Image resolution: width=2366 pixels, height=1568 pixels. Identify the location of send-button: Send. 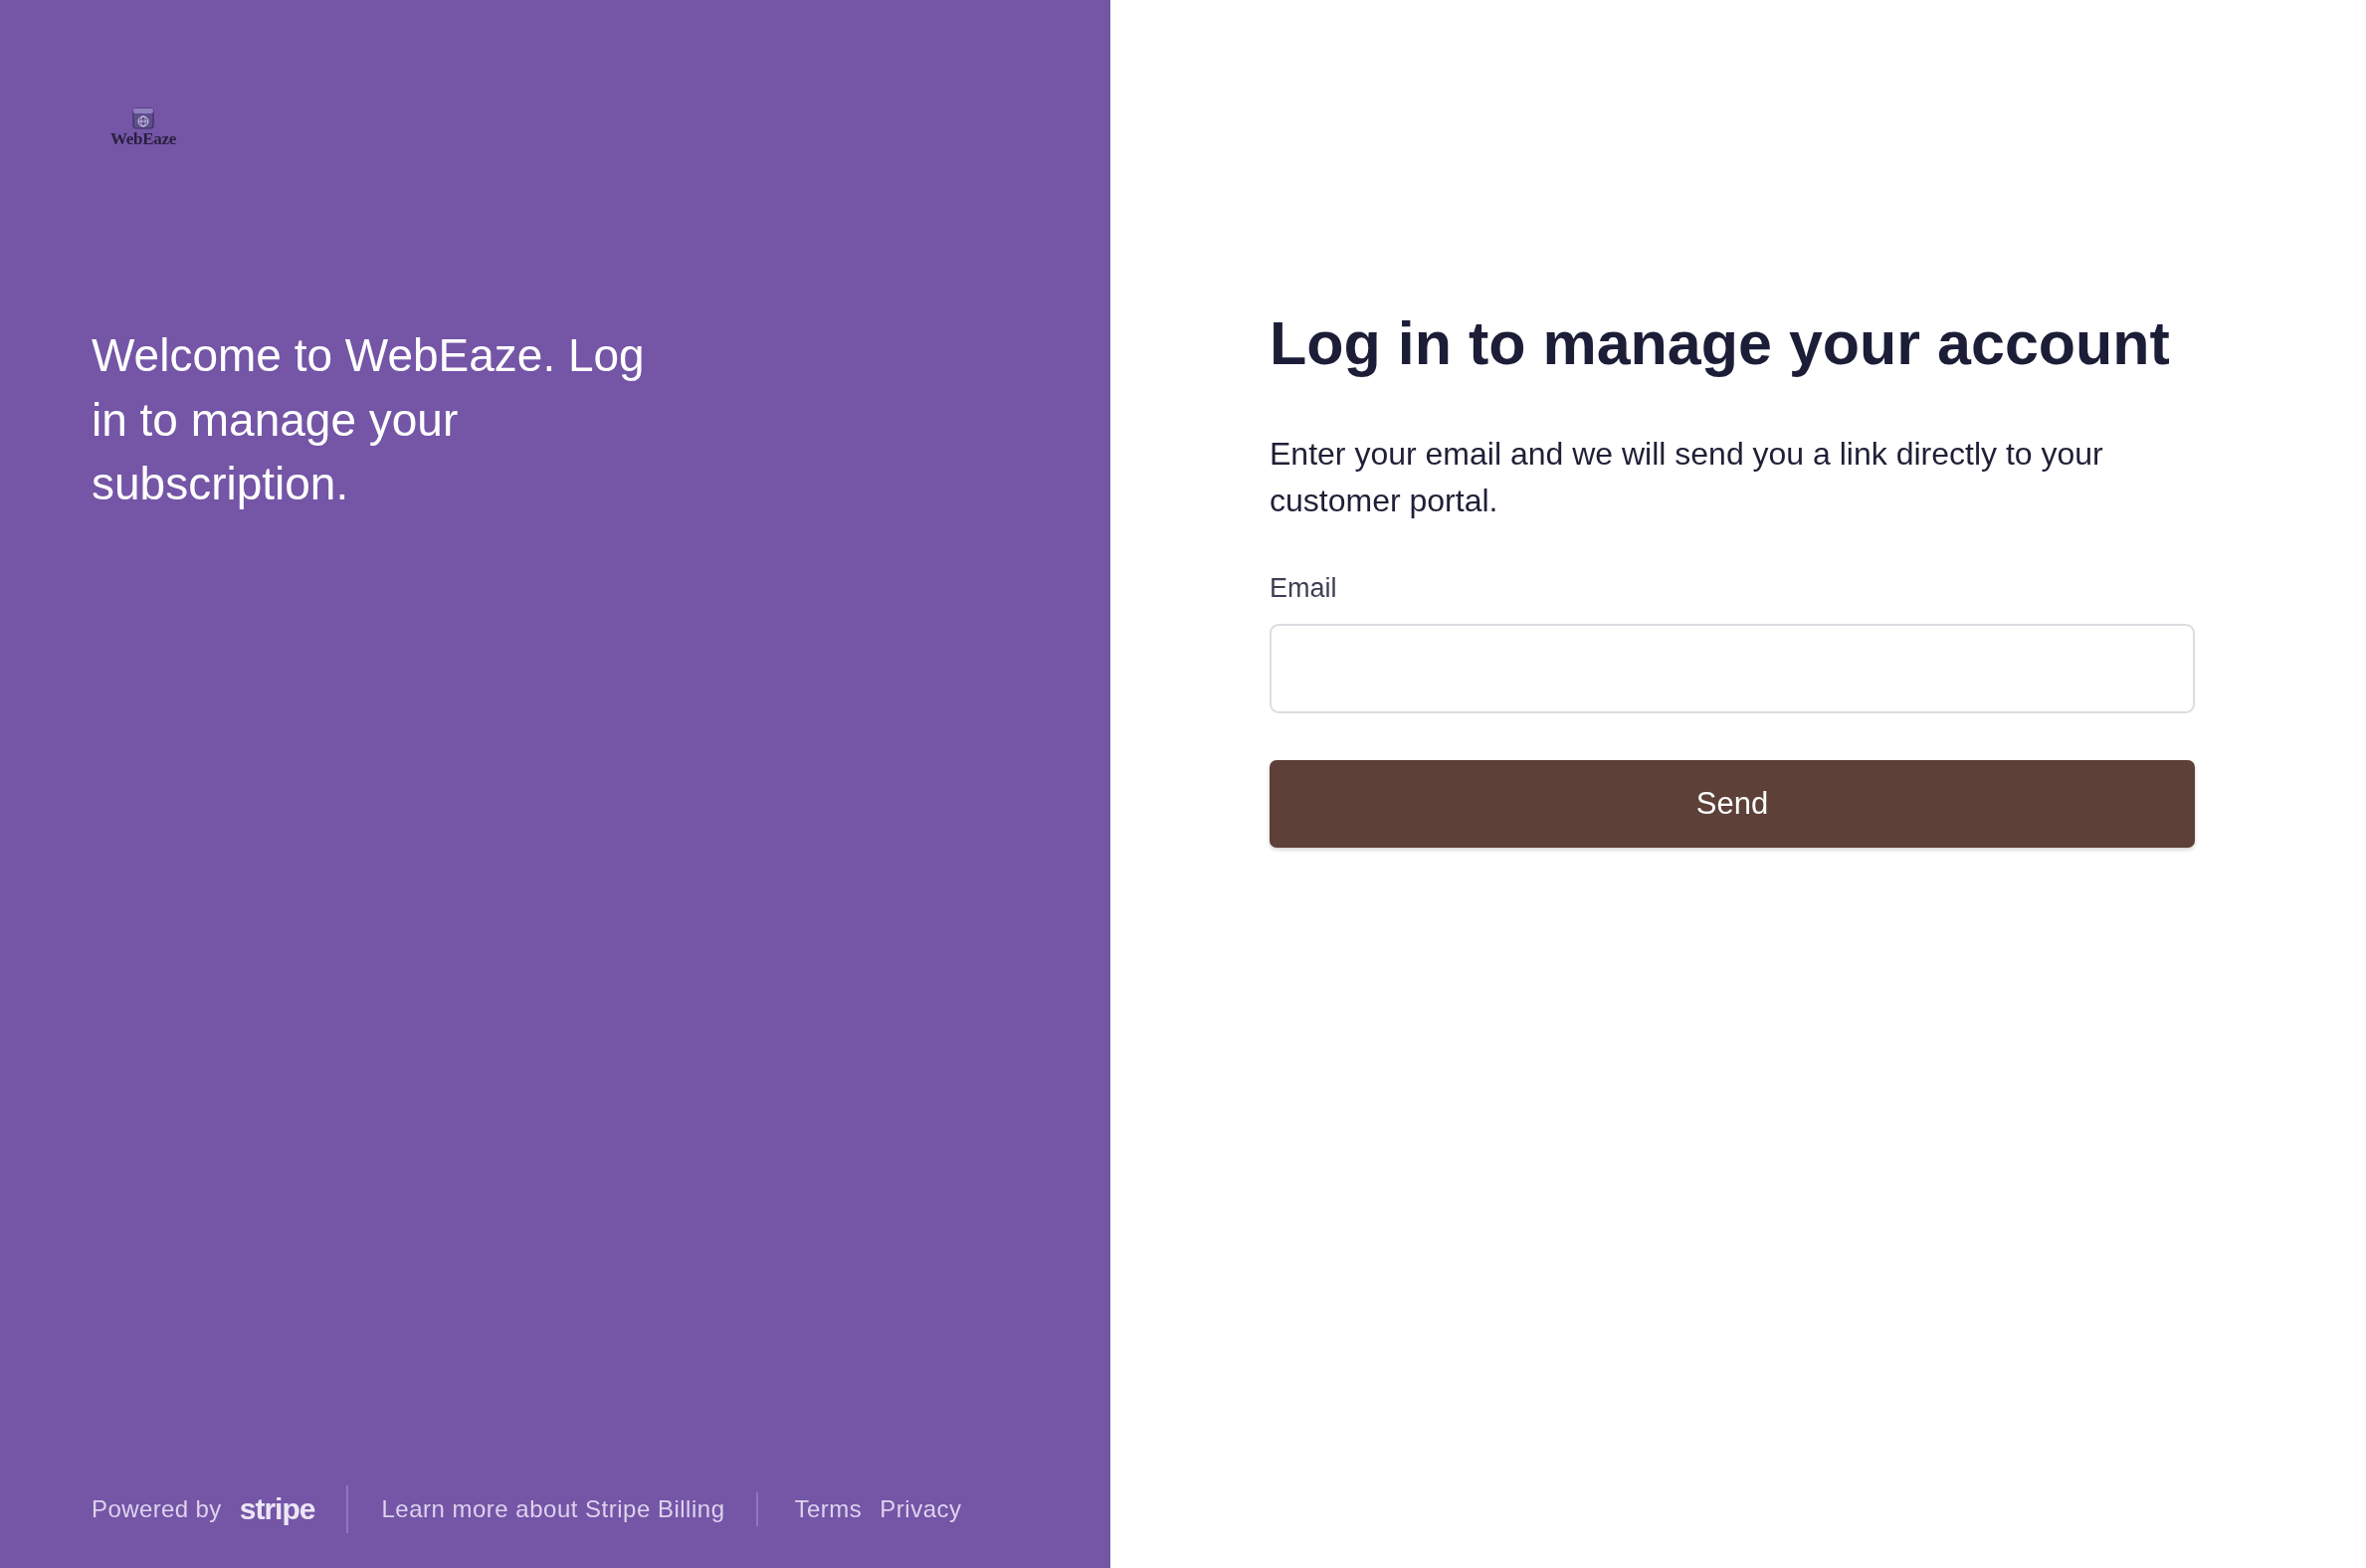
(1732, 804).